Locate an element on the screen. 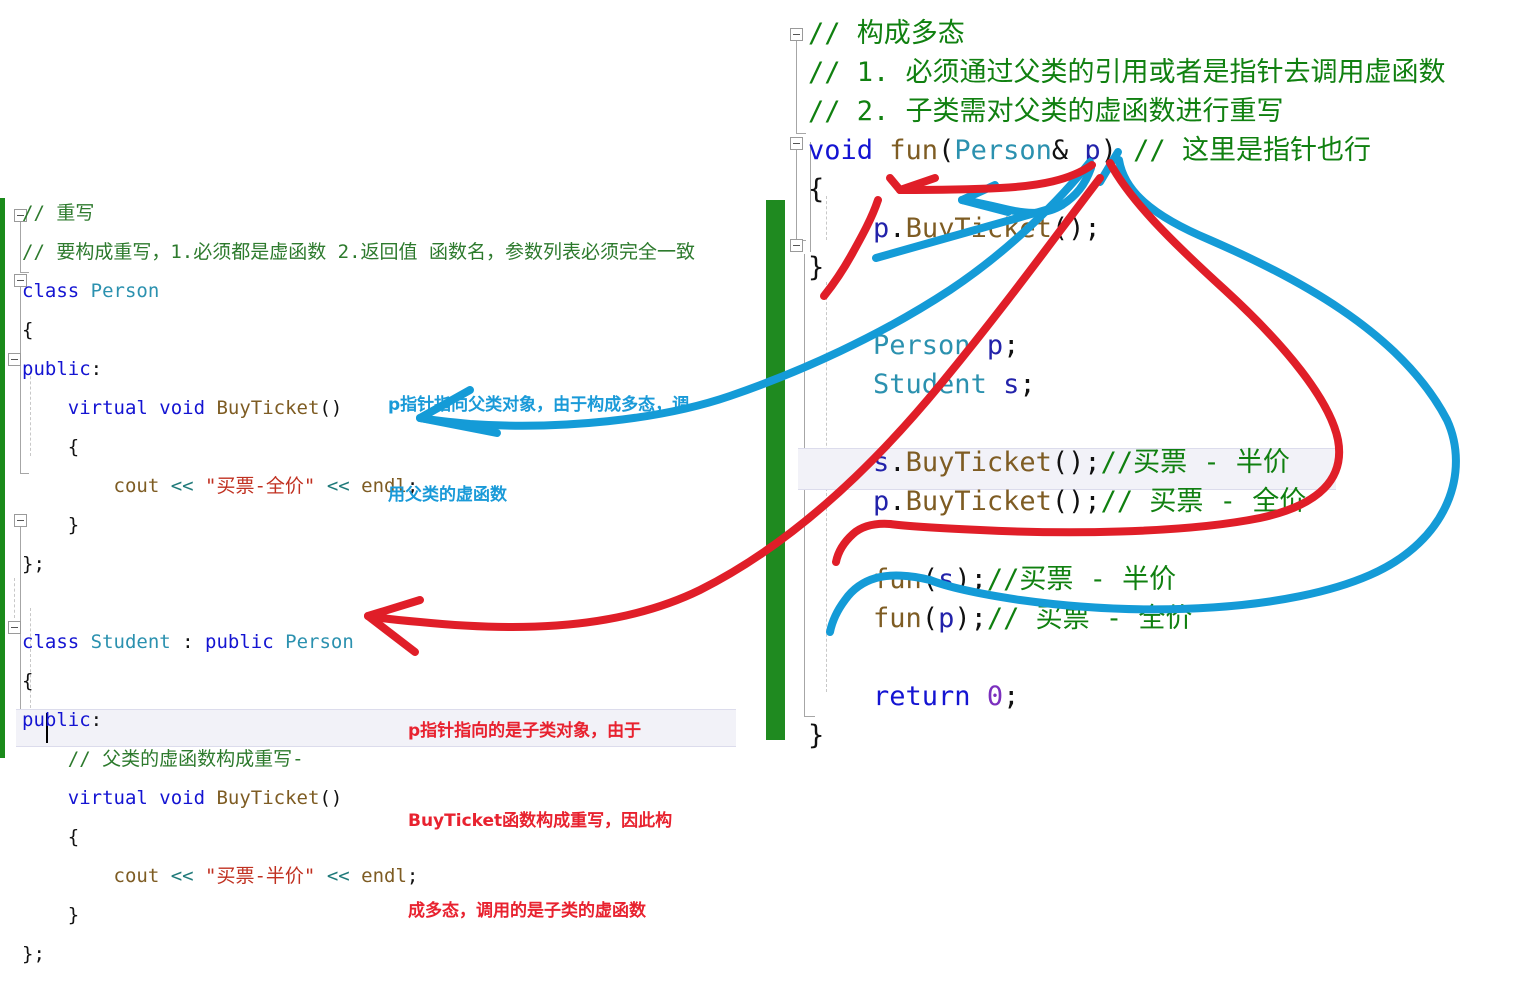 The image size is (1523, 984). code-line: // 2. 子类需对父类的虚函数进行重写 is located at coordinates (1127, 117).